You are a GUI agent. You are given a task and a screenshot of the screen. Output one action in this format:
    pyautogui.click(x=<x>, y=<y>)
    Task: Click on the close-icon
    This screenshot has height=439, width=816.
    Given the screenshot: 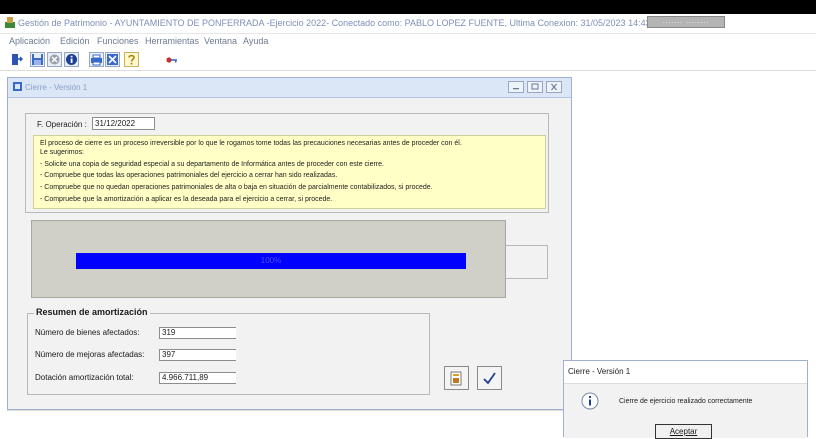 What is the action you would take?
    pyautogui.click(x=554, y=87)
    